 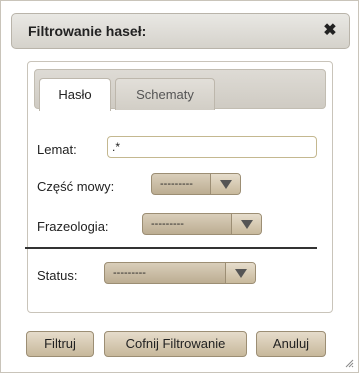 What do you see at coordinates (87, 31) in the screenshot?
I see `dialog-title: Filtrowanie haseł:` at bounding box center [87, 31].